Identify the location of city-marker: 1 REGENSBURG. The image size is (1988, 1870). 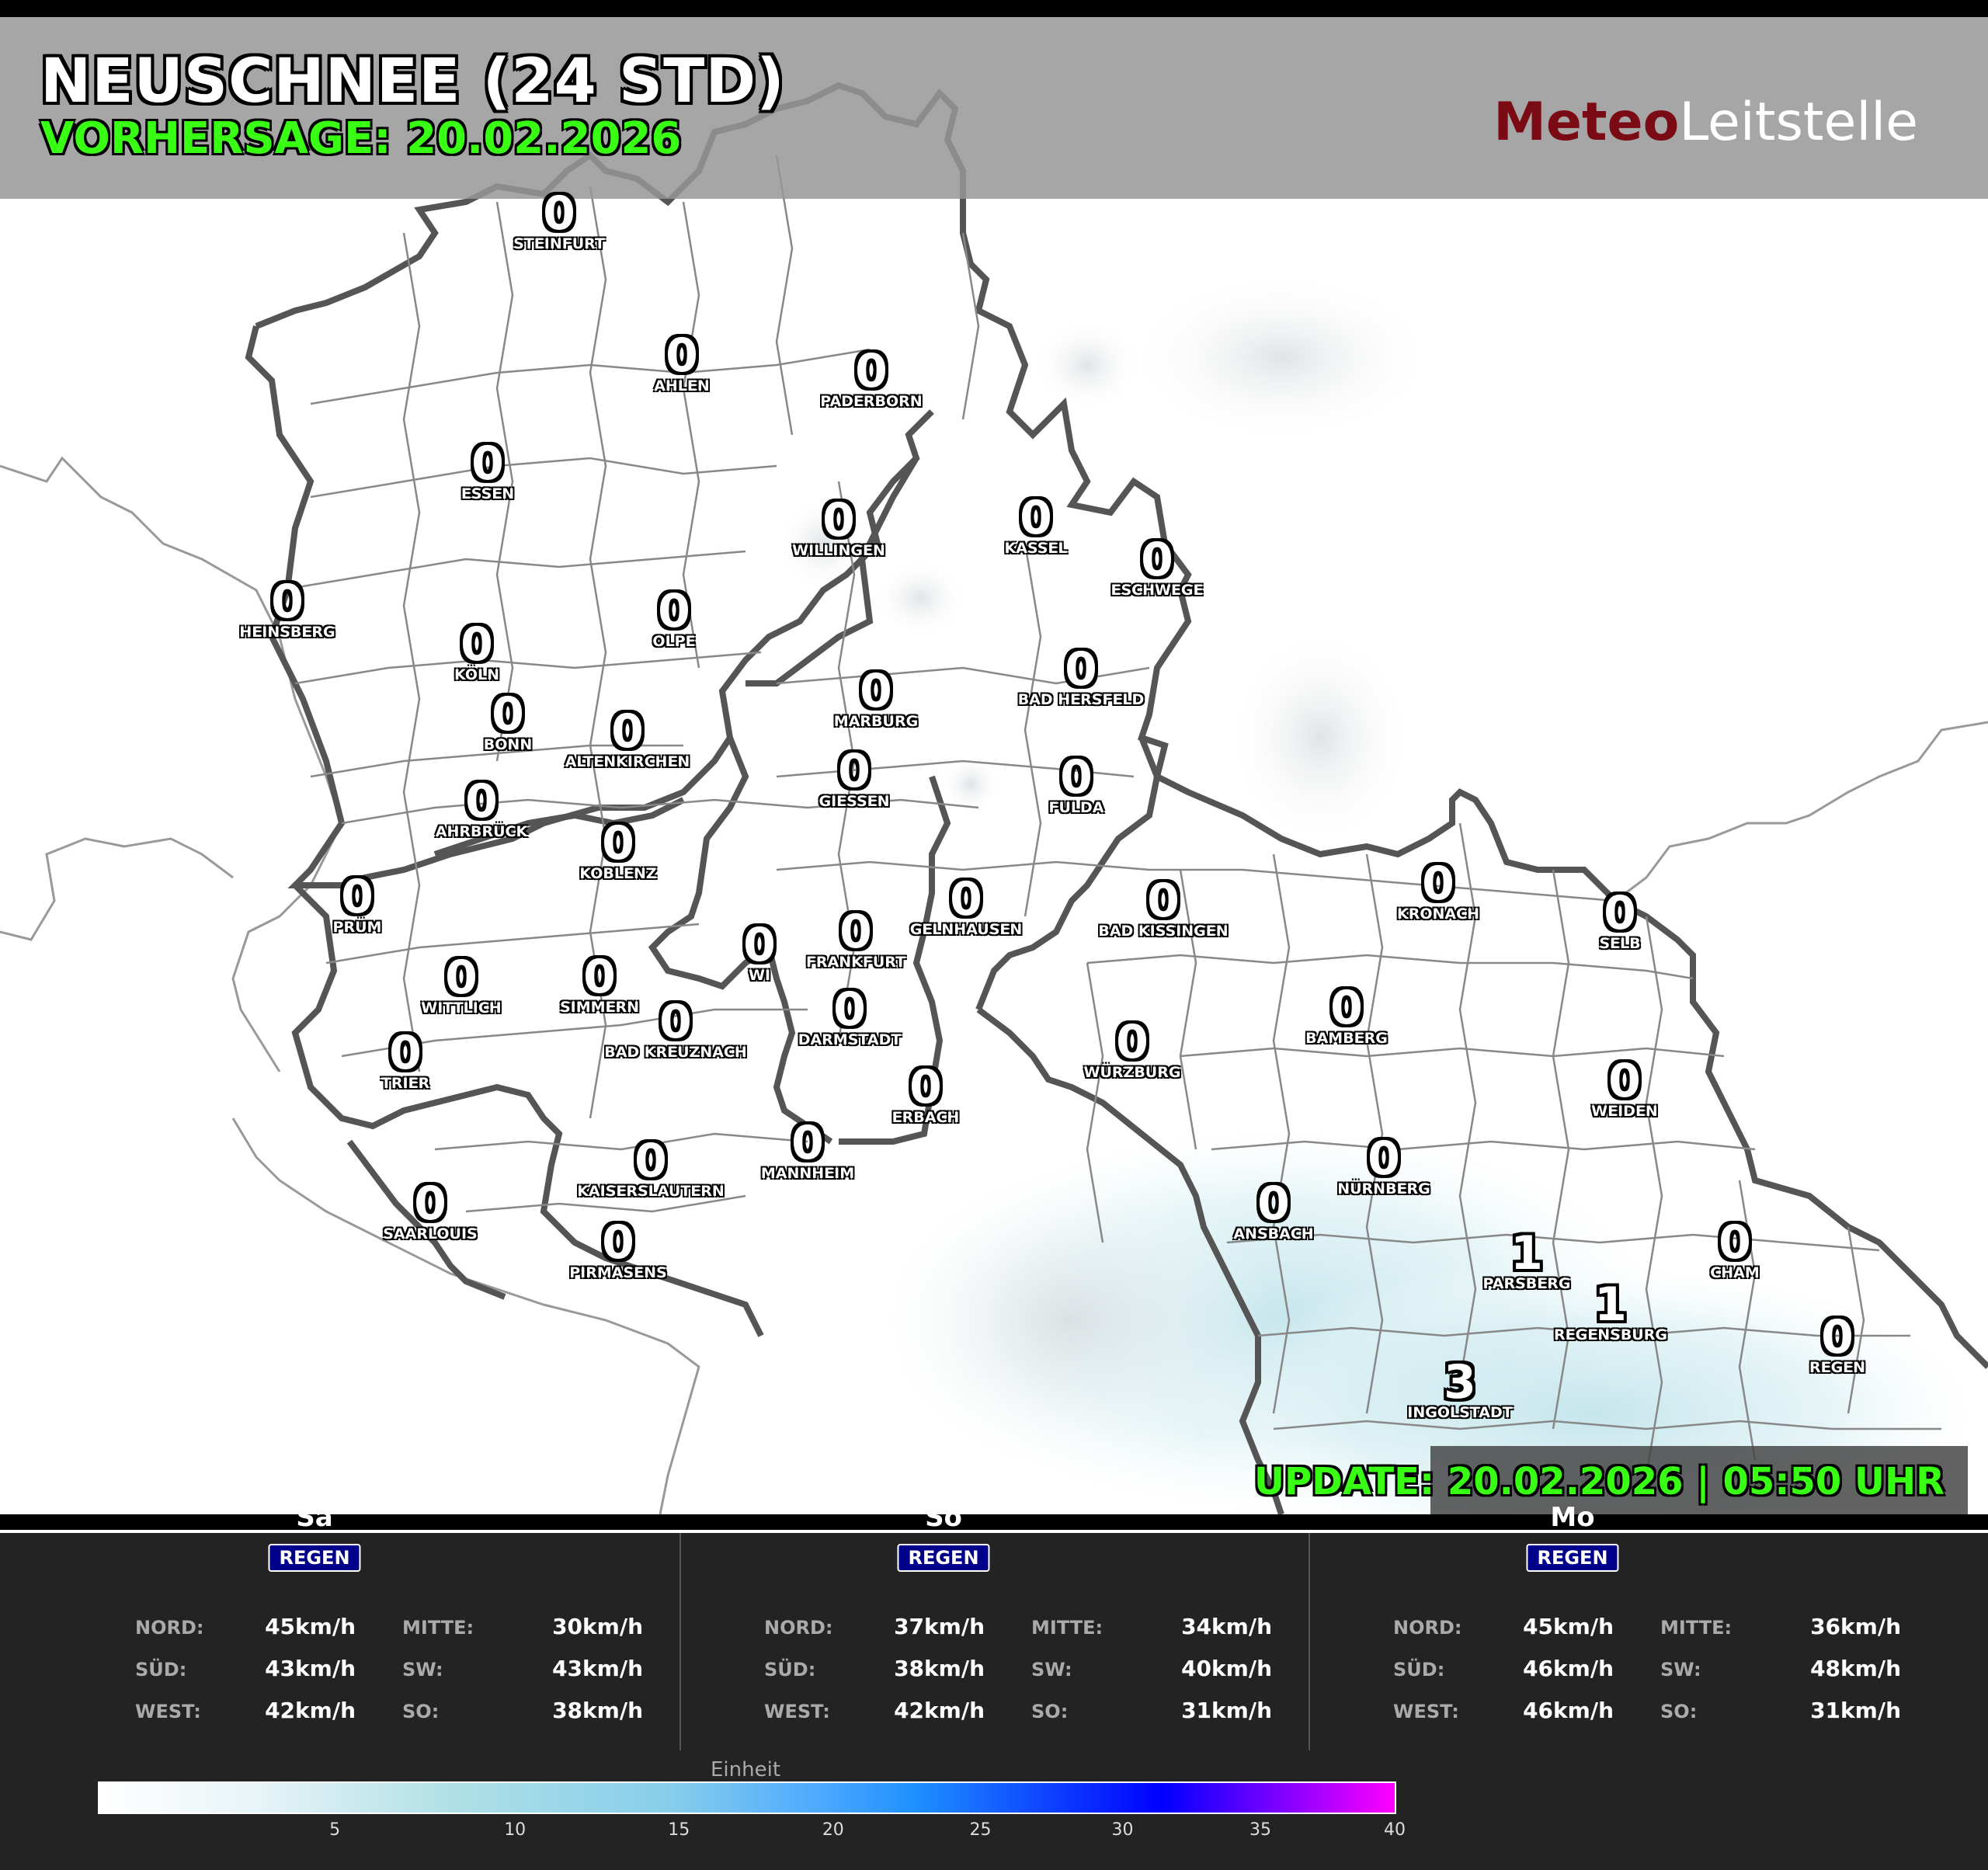
(1611, 1312).